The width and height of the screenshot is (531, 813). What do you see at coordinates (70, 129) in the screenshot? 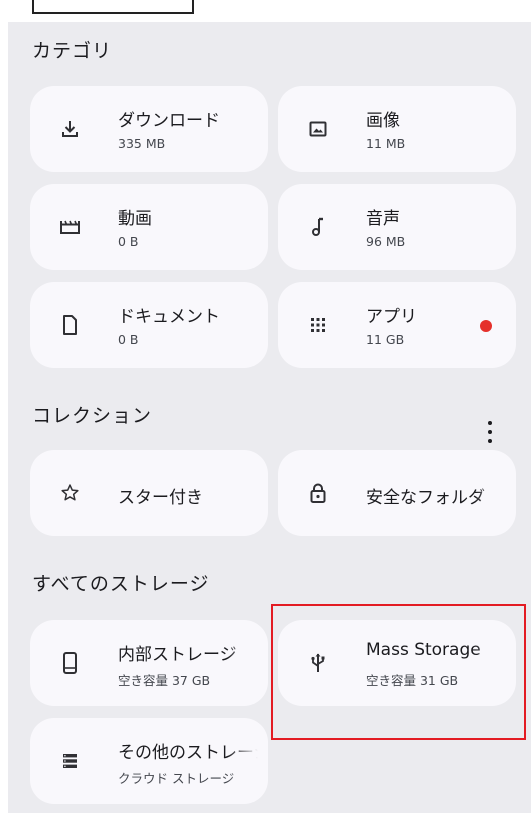
I see `download-icon` at bounding box center [70, 129].